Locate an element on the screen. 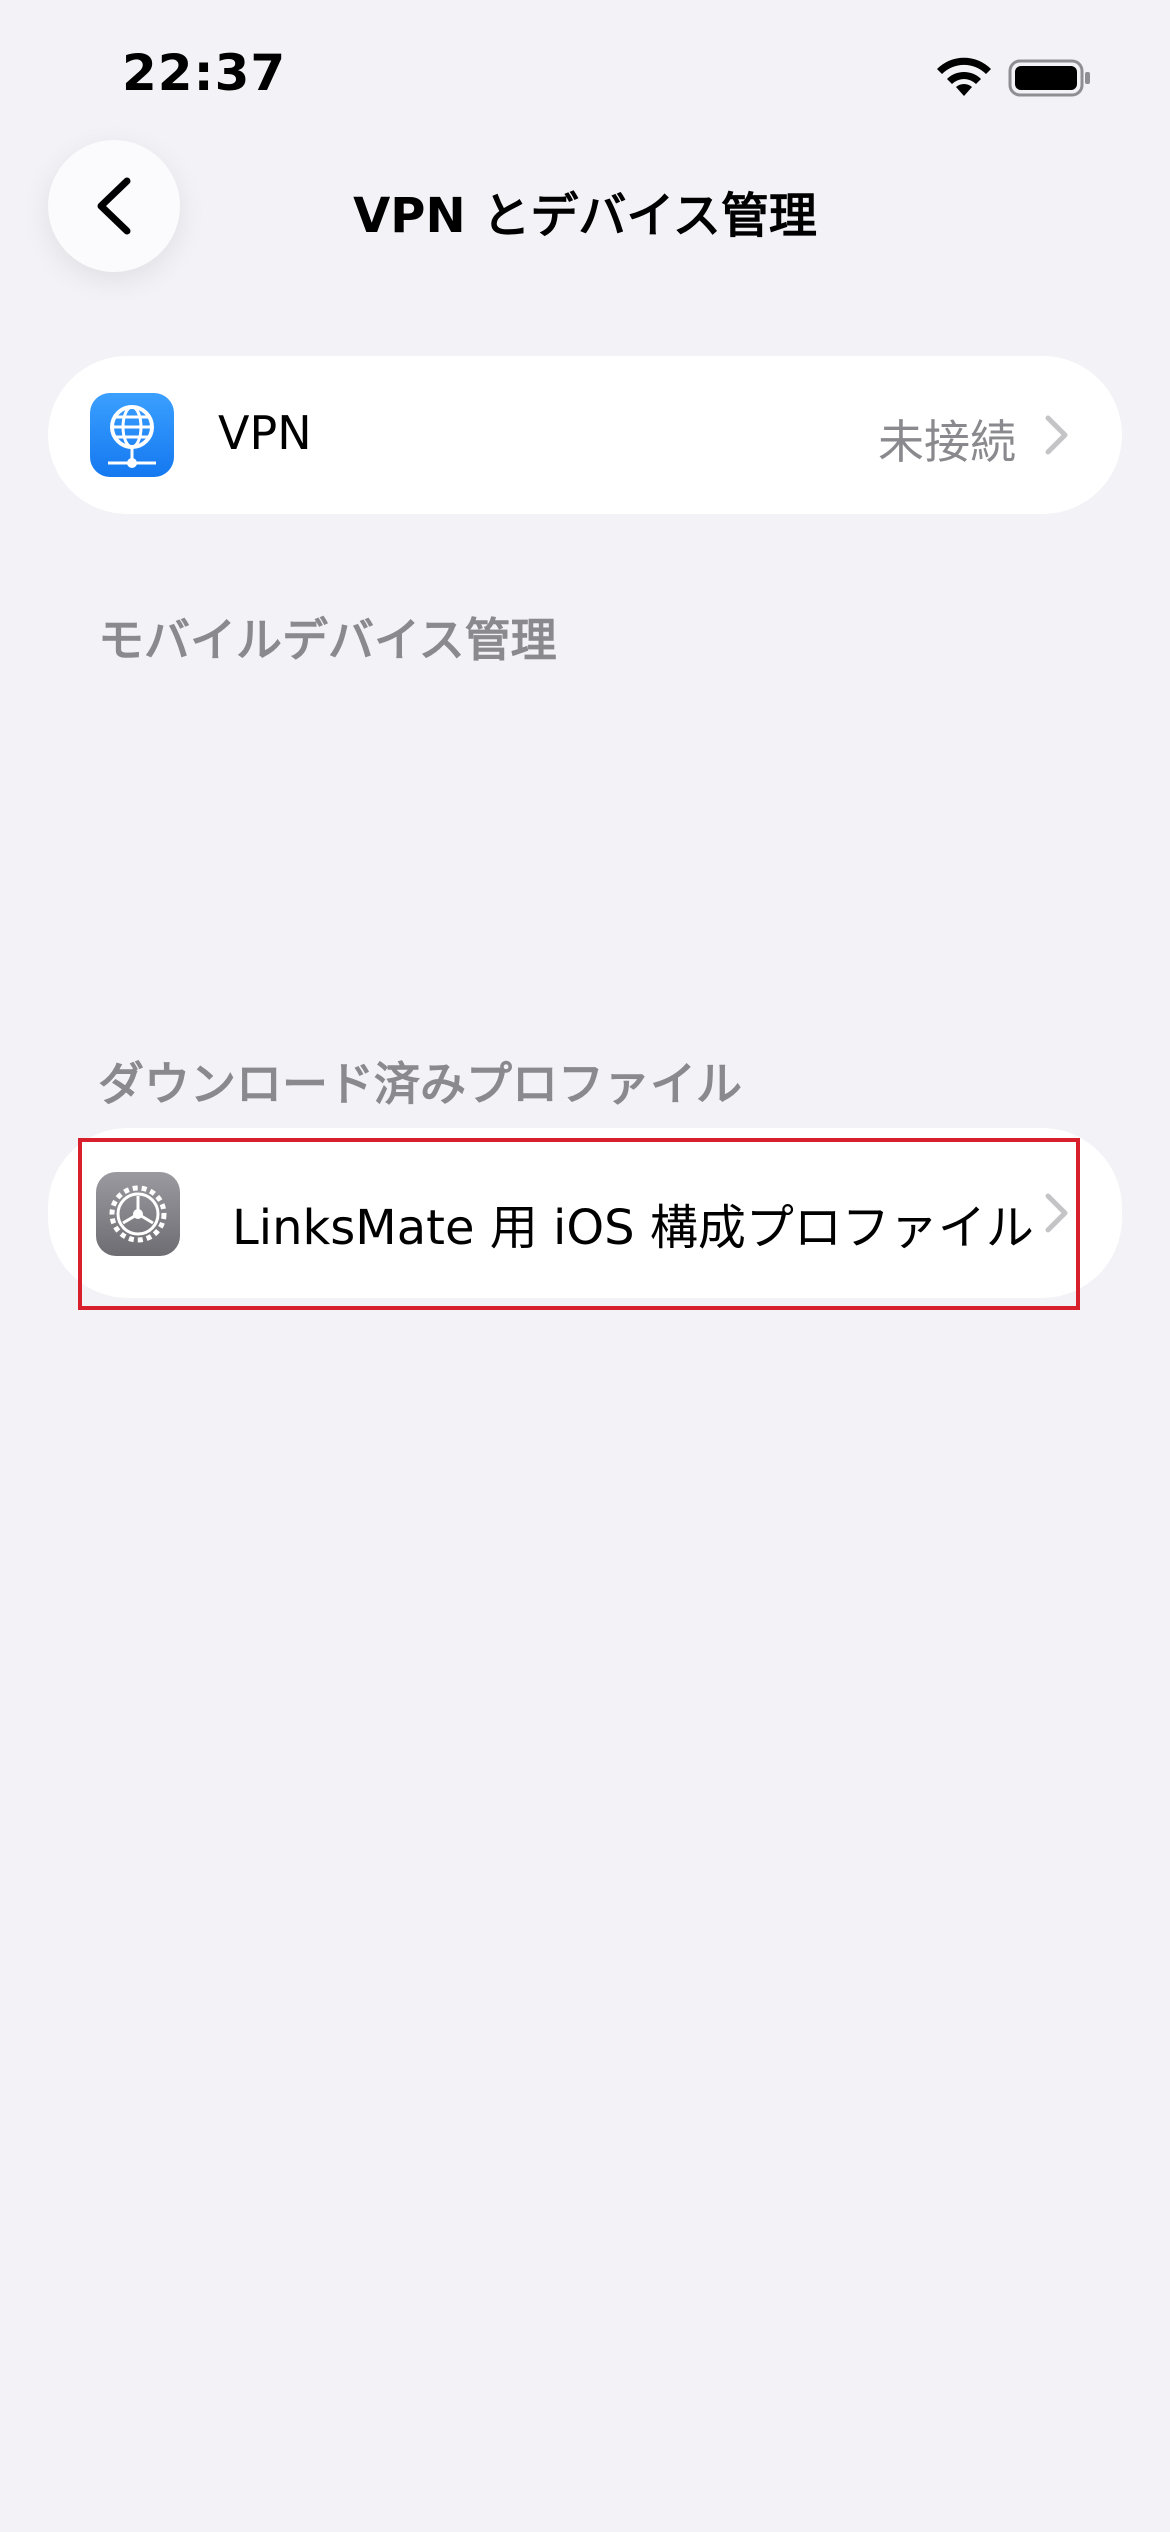 The width and height of the screenshot is (1170, 2532). vpn-status: 未接続 is located at coordinates (947, 442).